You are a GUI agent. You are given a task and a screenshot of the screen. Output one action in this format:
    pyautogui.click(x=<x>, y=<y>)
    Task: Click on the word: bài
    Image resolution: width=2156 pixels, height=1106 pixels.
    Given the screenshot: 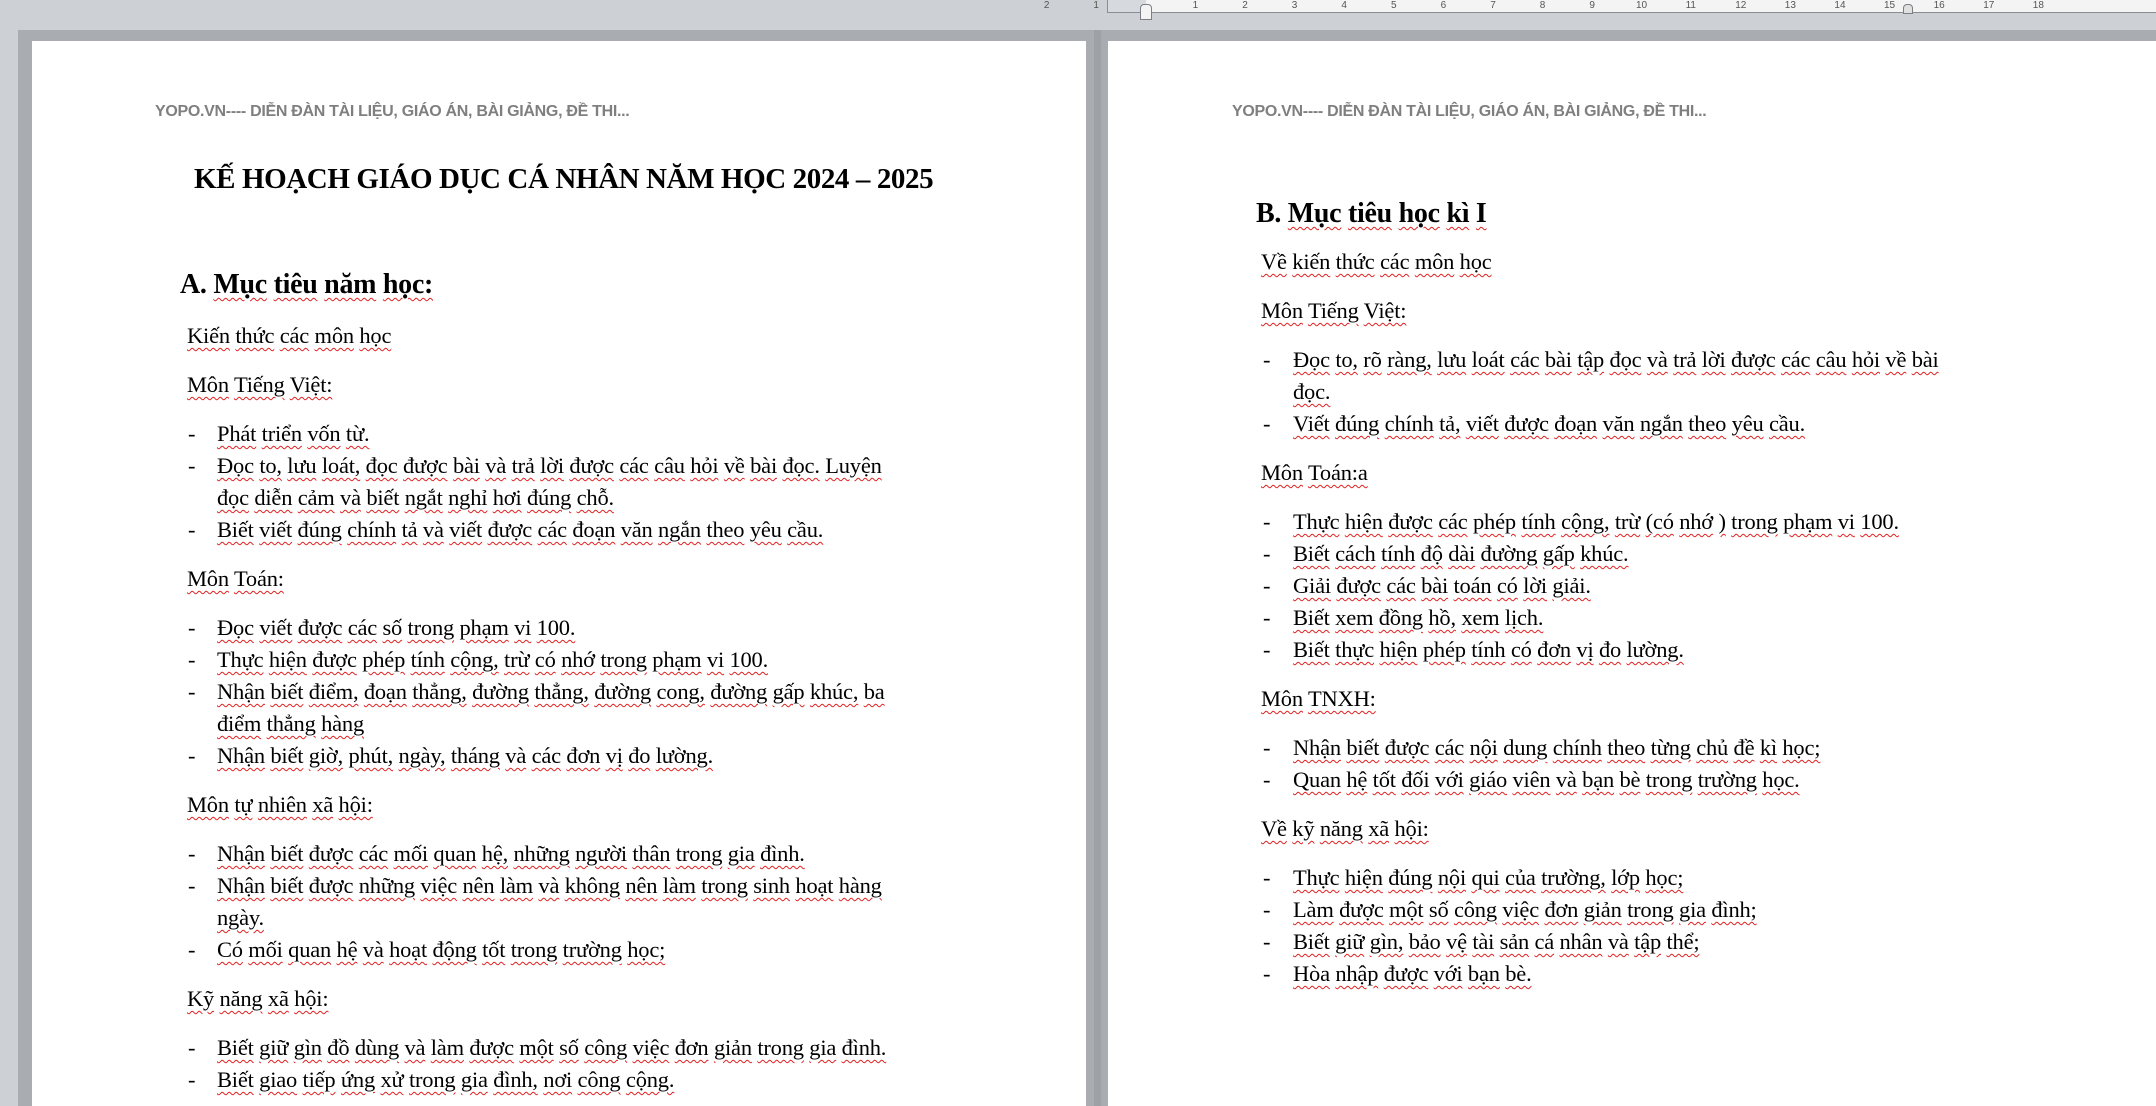 What is the action you would take?
    pyautogui.click(x=1558, y=359)
    